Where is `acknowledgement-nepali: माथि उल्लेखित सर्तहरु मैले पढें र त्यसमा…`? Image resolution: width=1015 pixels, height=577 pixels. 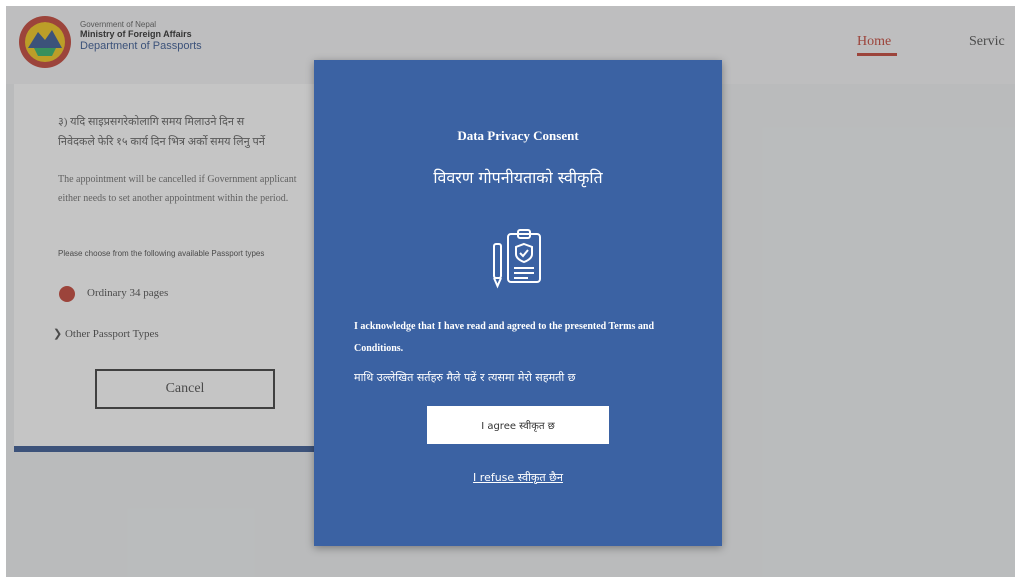 acknowledgement-nepali: माथि उल्लेखित सर्तहरु मैले पढें र त्यसमा… is located at coordinates (465, 377).